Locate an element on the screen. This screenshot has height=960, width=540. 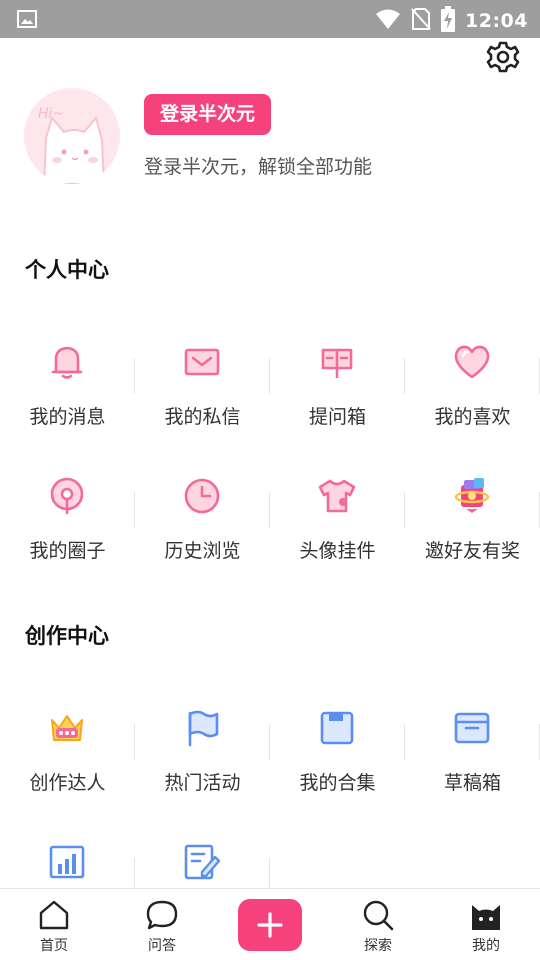
crown-icon is located at coordinates (67, 728).